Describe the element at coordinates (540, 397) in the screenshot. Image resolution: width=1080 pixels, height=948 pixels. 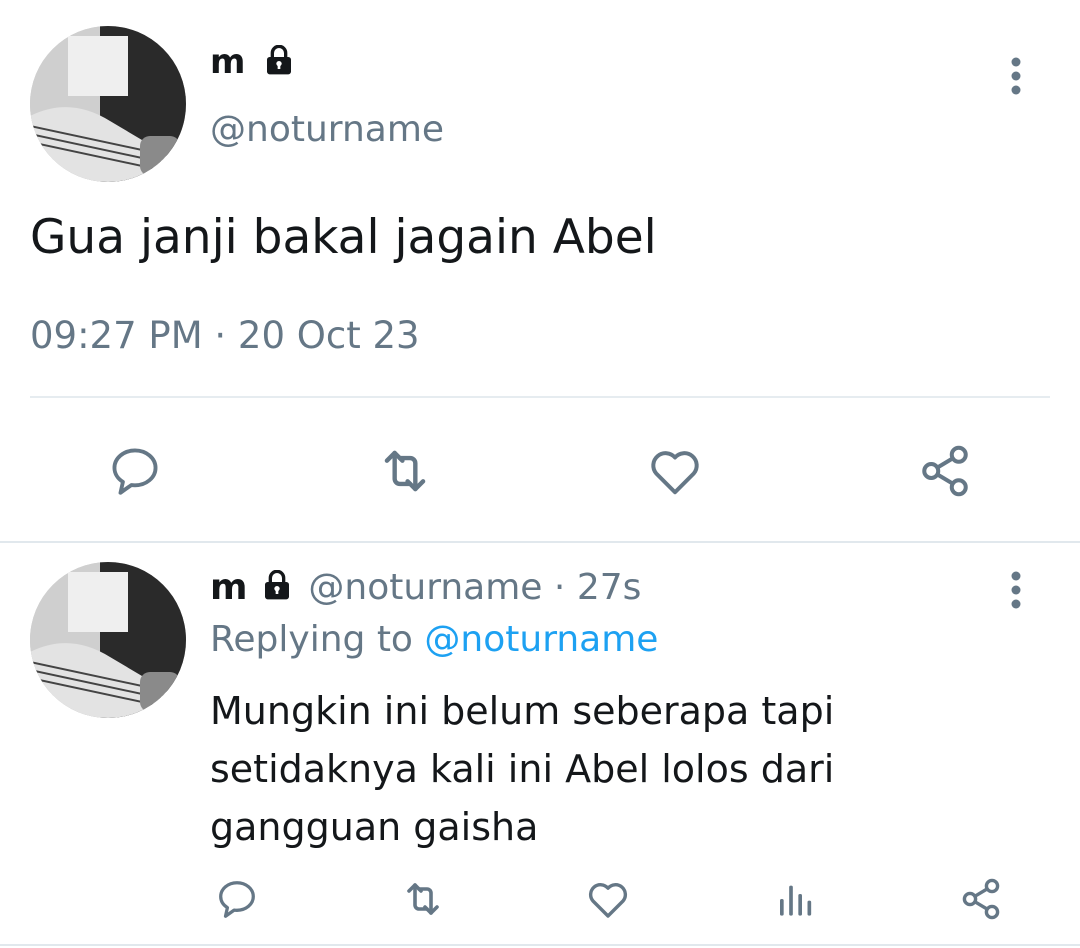
I see `divider` at that location.